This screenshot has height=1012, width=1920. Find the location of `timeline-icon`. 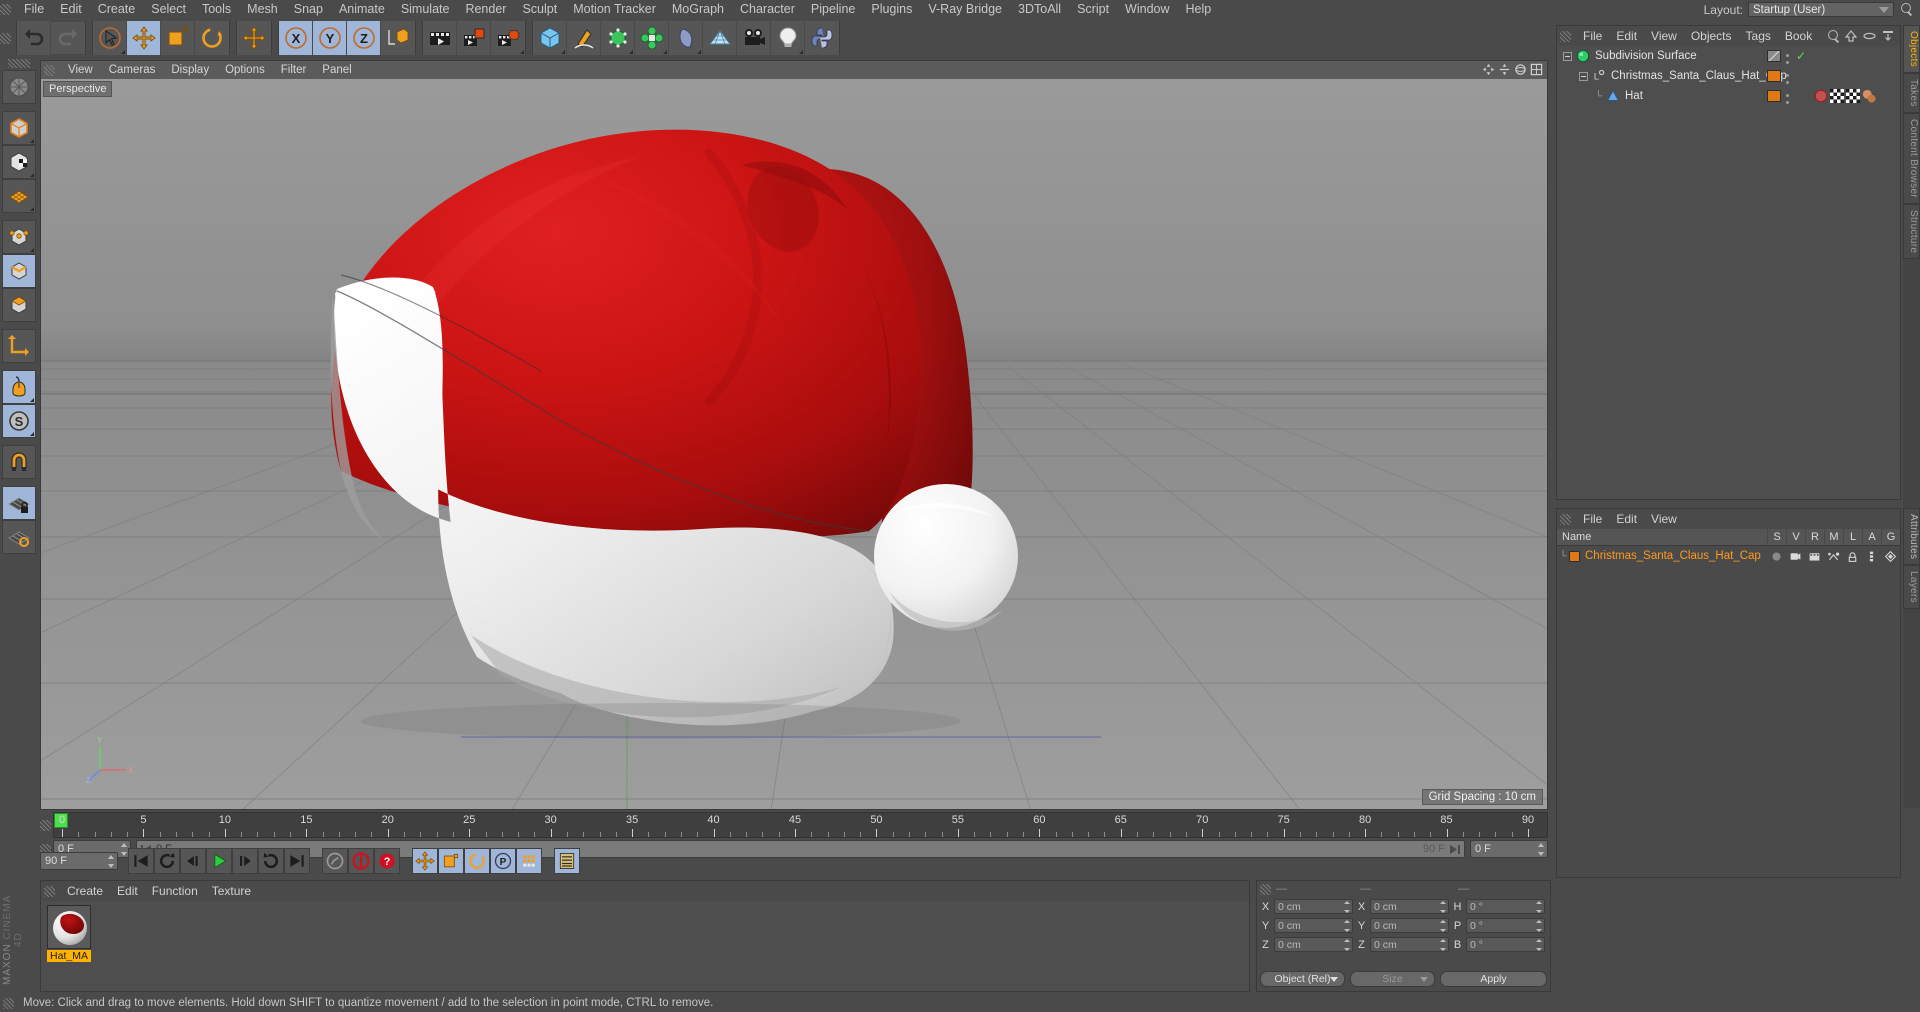

timeline-icon is located at coordinates (567, 861).